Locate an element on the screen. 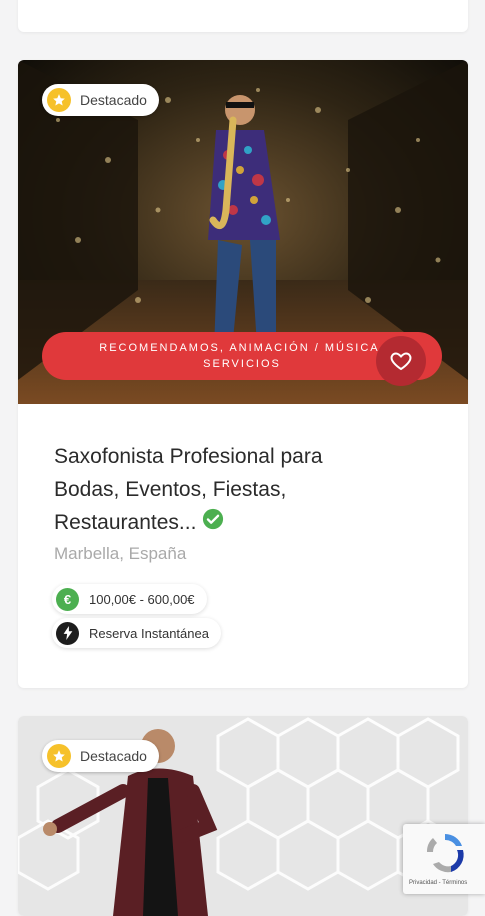 The image size is (485, 916). check-circle-icon is located at coordinates (213, 523).